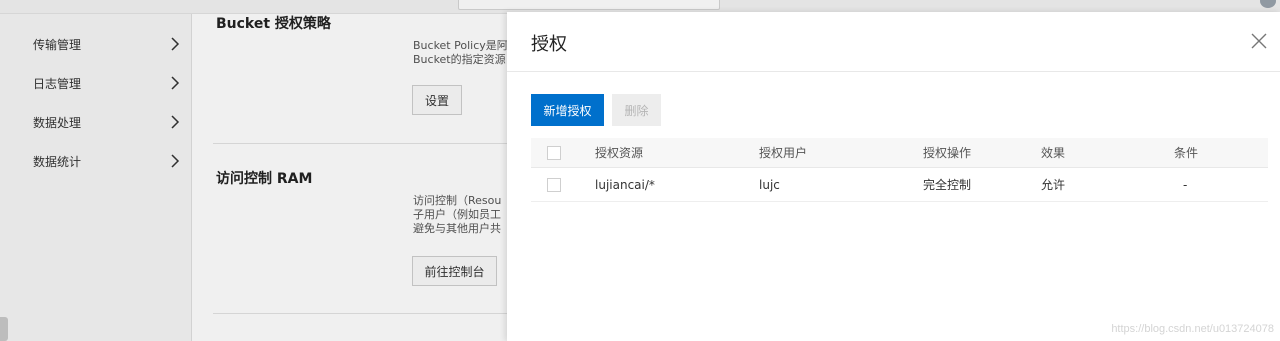 The image size is (1280, 341). I want to click on column-header: 效果, so click(1053, 153).